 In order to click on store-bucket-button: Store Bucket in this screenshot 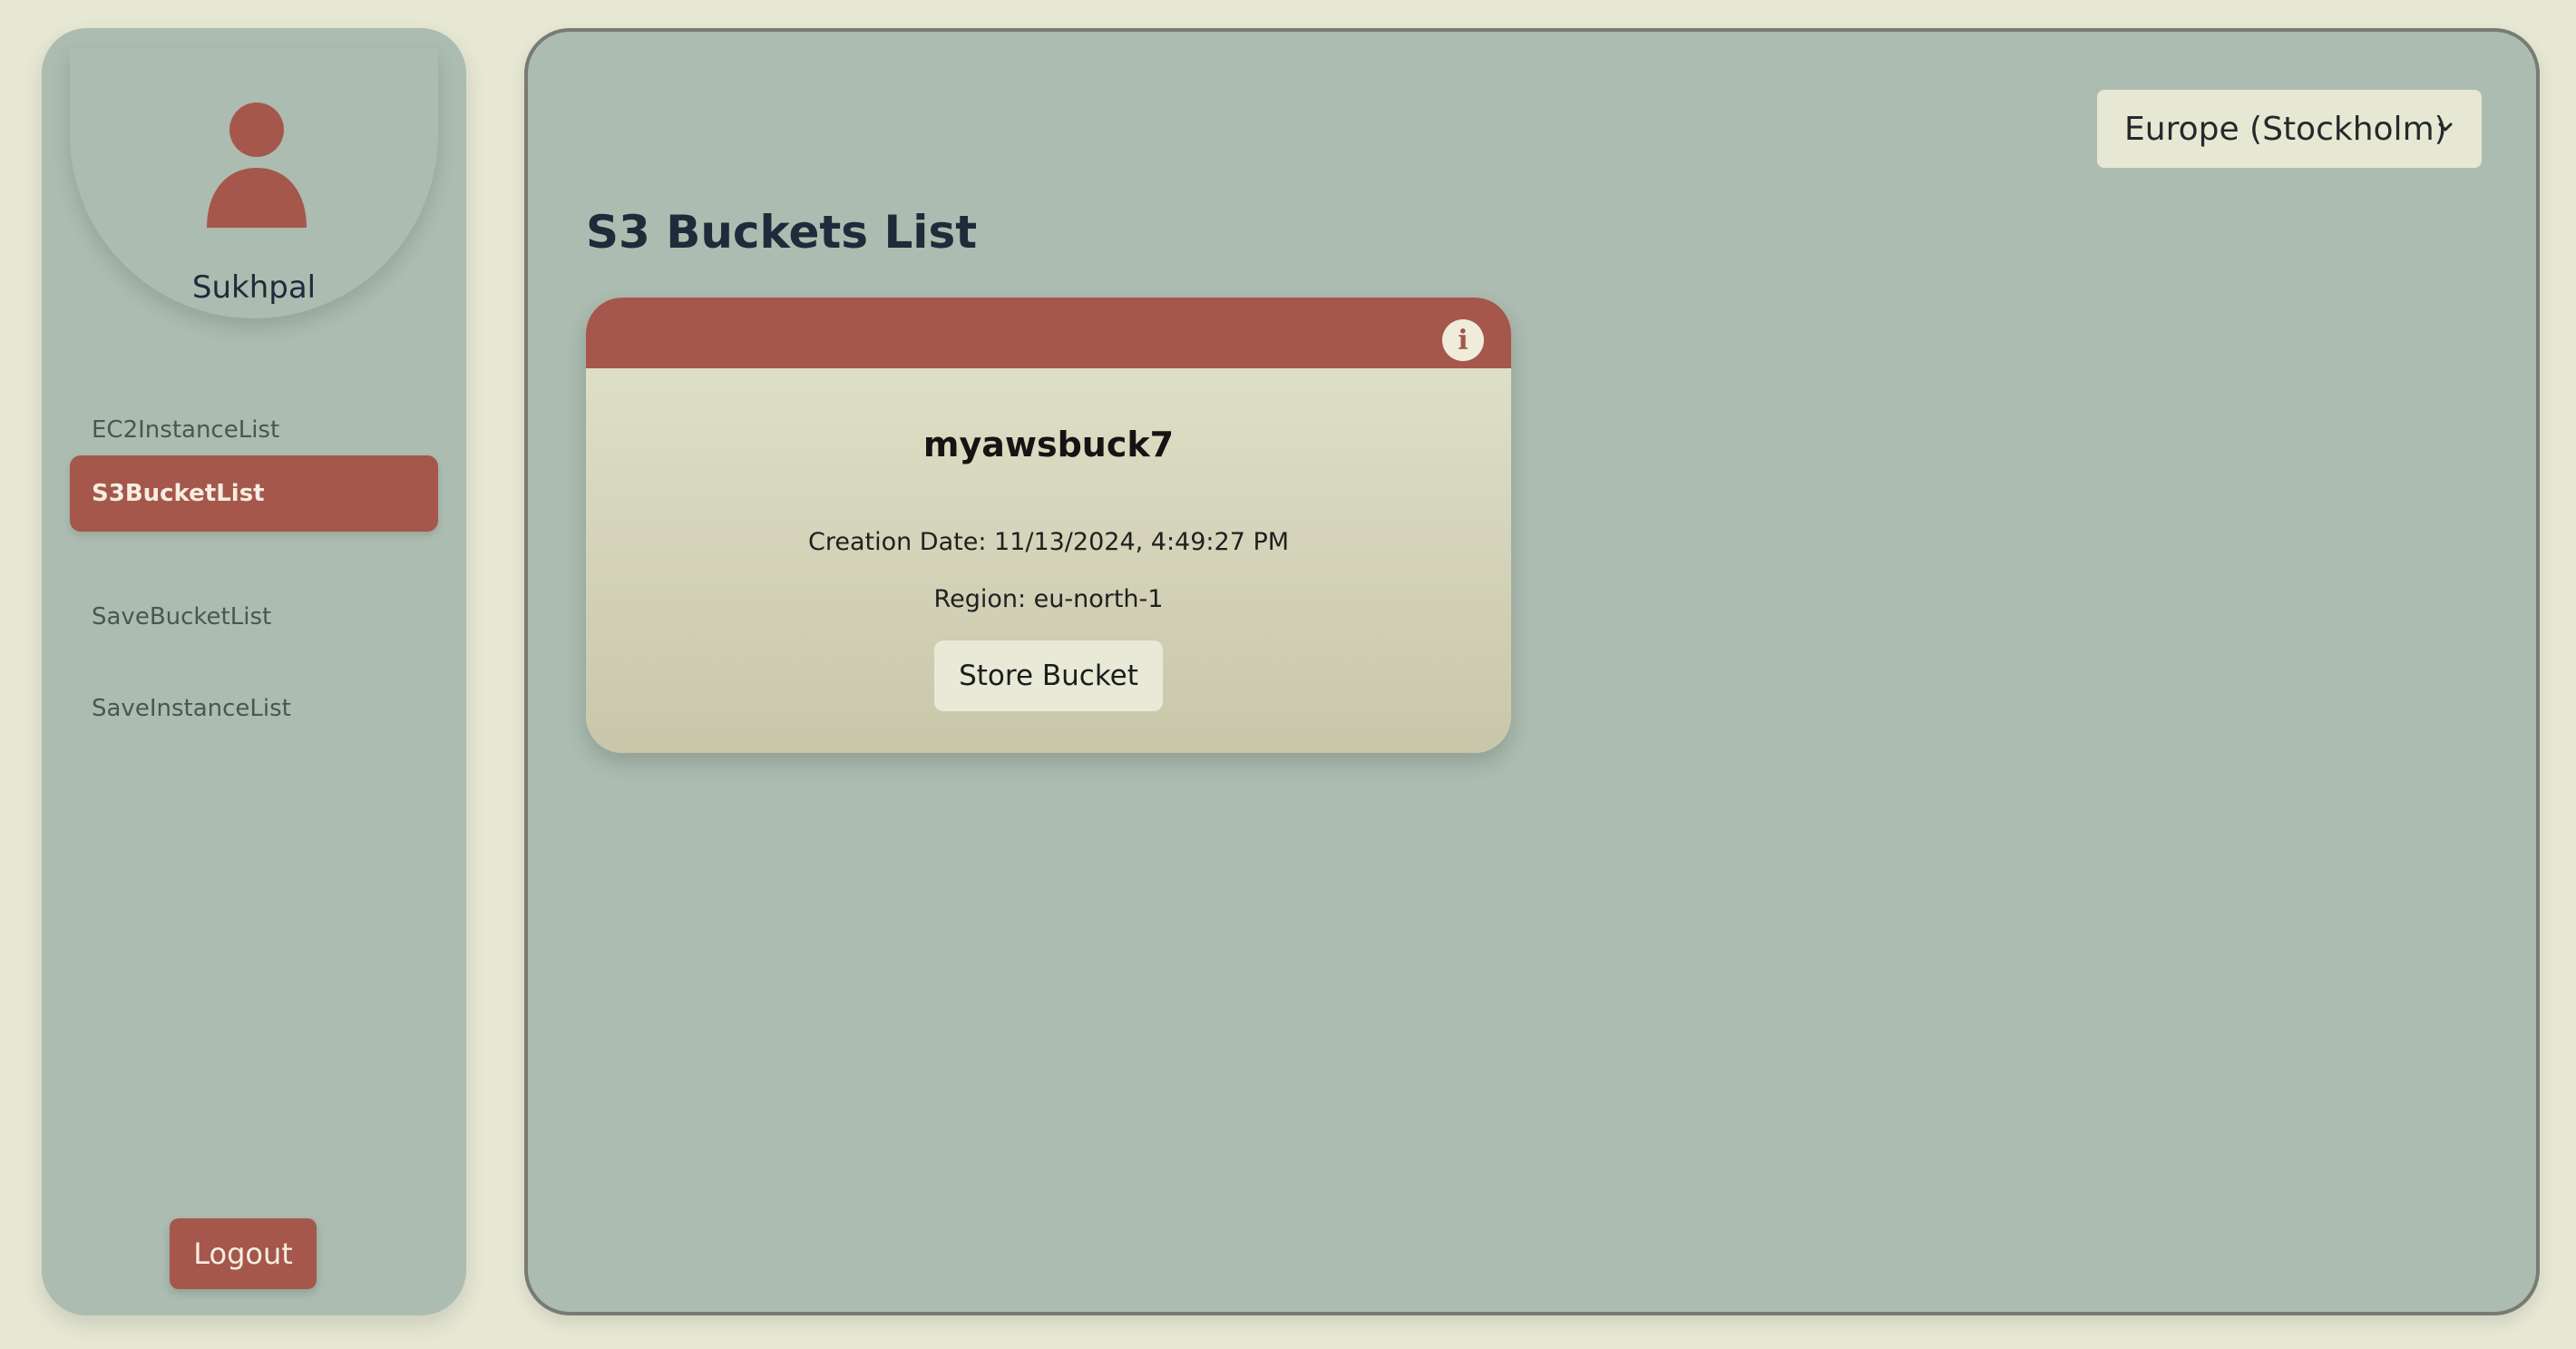, I will do `click(1048, 675)`.